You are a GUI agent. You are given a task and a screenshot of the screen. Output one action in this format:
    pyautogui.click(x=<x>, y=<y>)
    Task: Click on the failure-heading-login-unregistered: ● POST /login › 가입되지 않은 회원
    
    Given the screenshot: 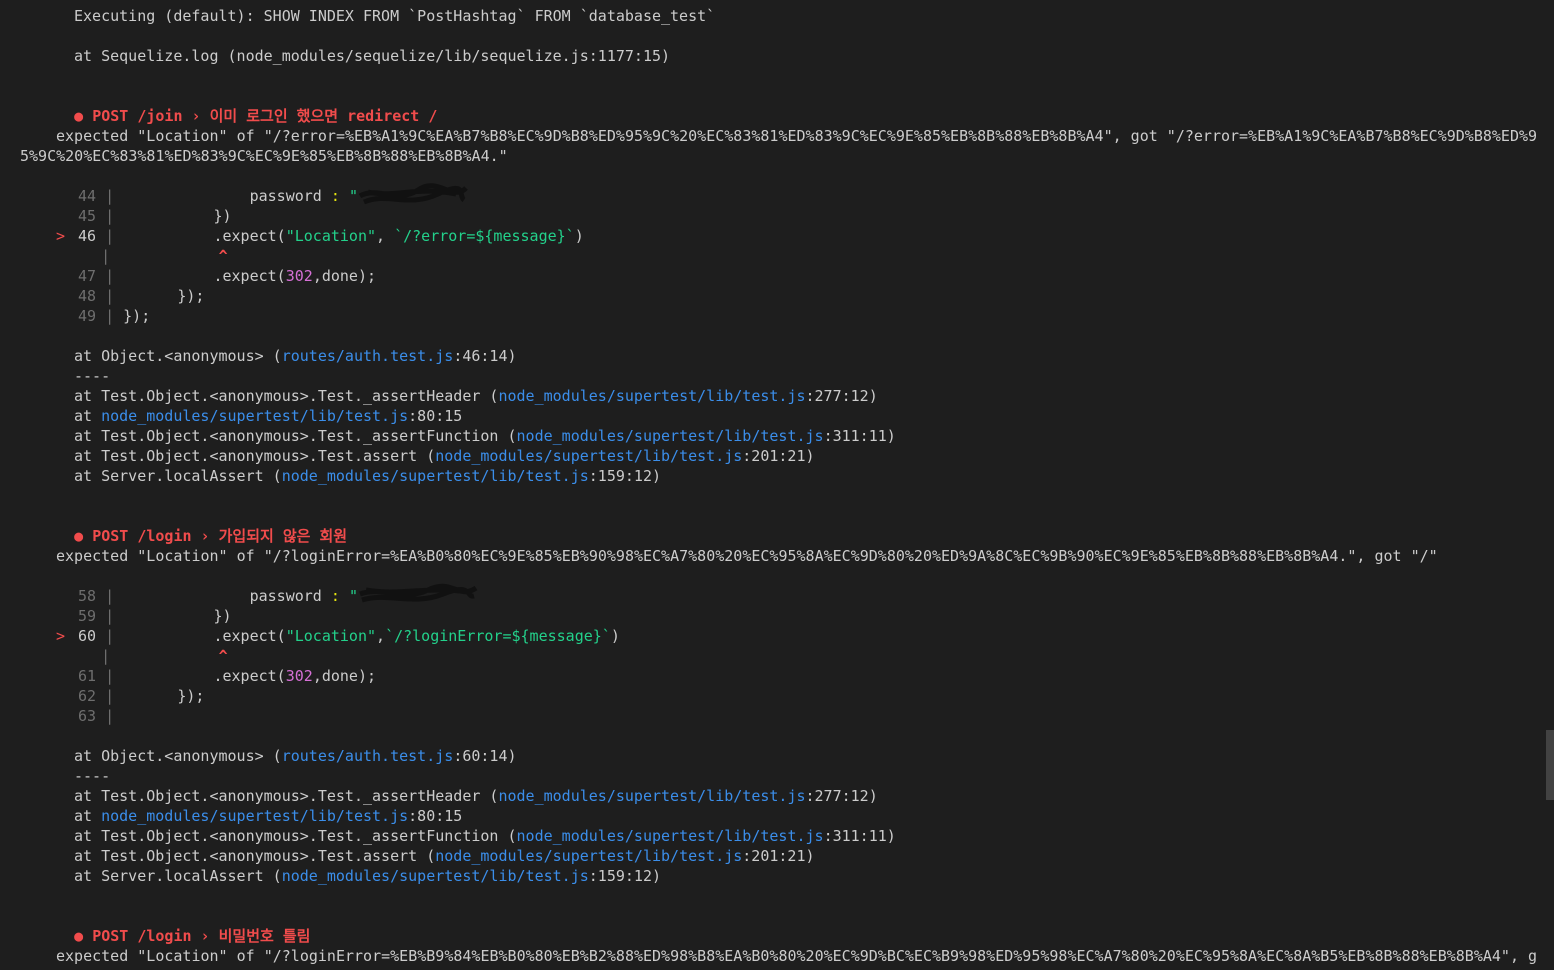 What is the action you would take?
    pyautogui.click(x=192, y=525)
    